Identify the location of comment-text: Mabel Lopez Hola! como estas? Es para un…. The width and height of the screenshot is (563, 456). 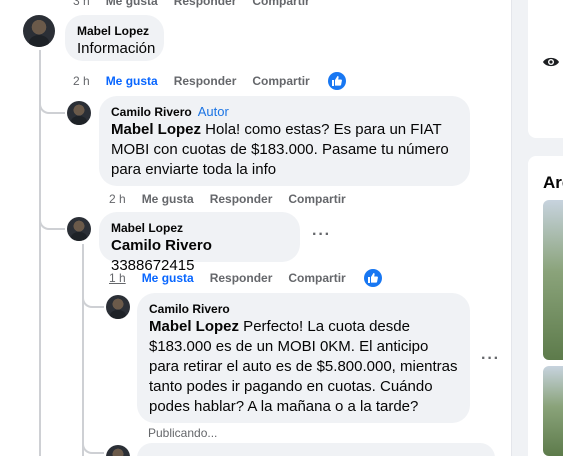
(284, 150).